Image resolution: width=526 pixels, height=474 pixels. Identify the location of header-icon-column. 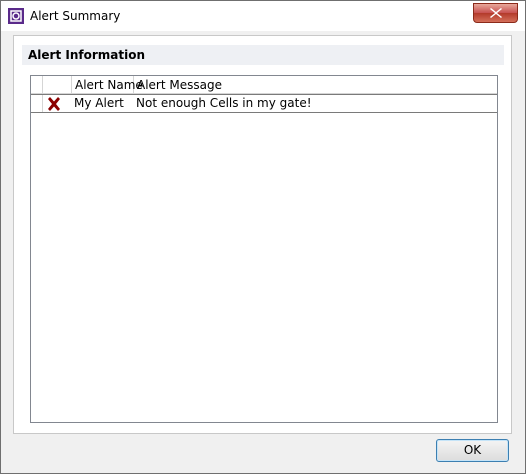
(57, 85).